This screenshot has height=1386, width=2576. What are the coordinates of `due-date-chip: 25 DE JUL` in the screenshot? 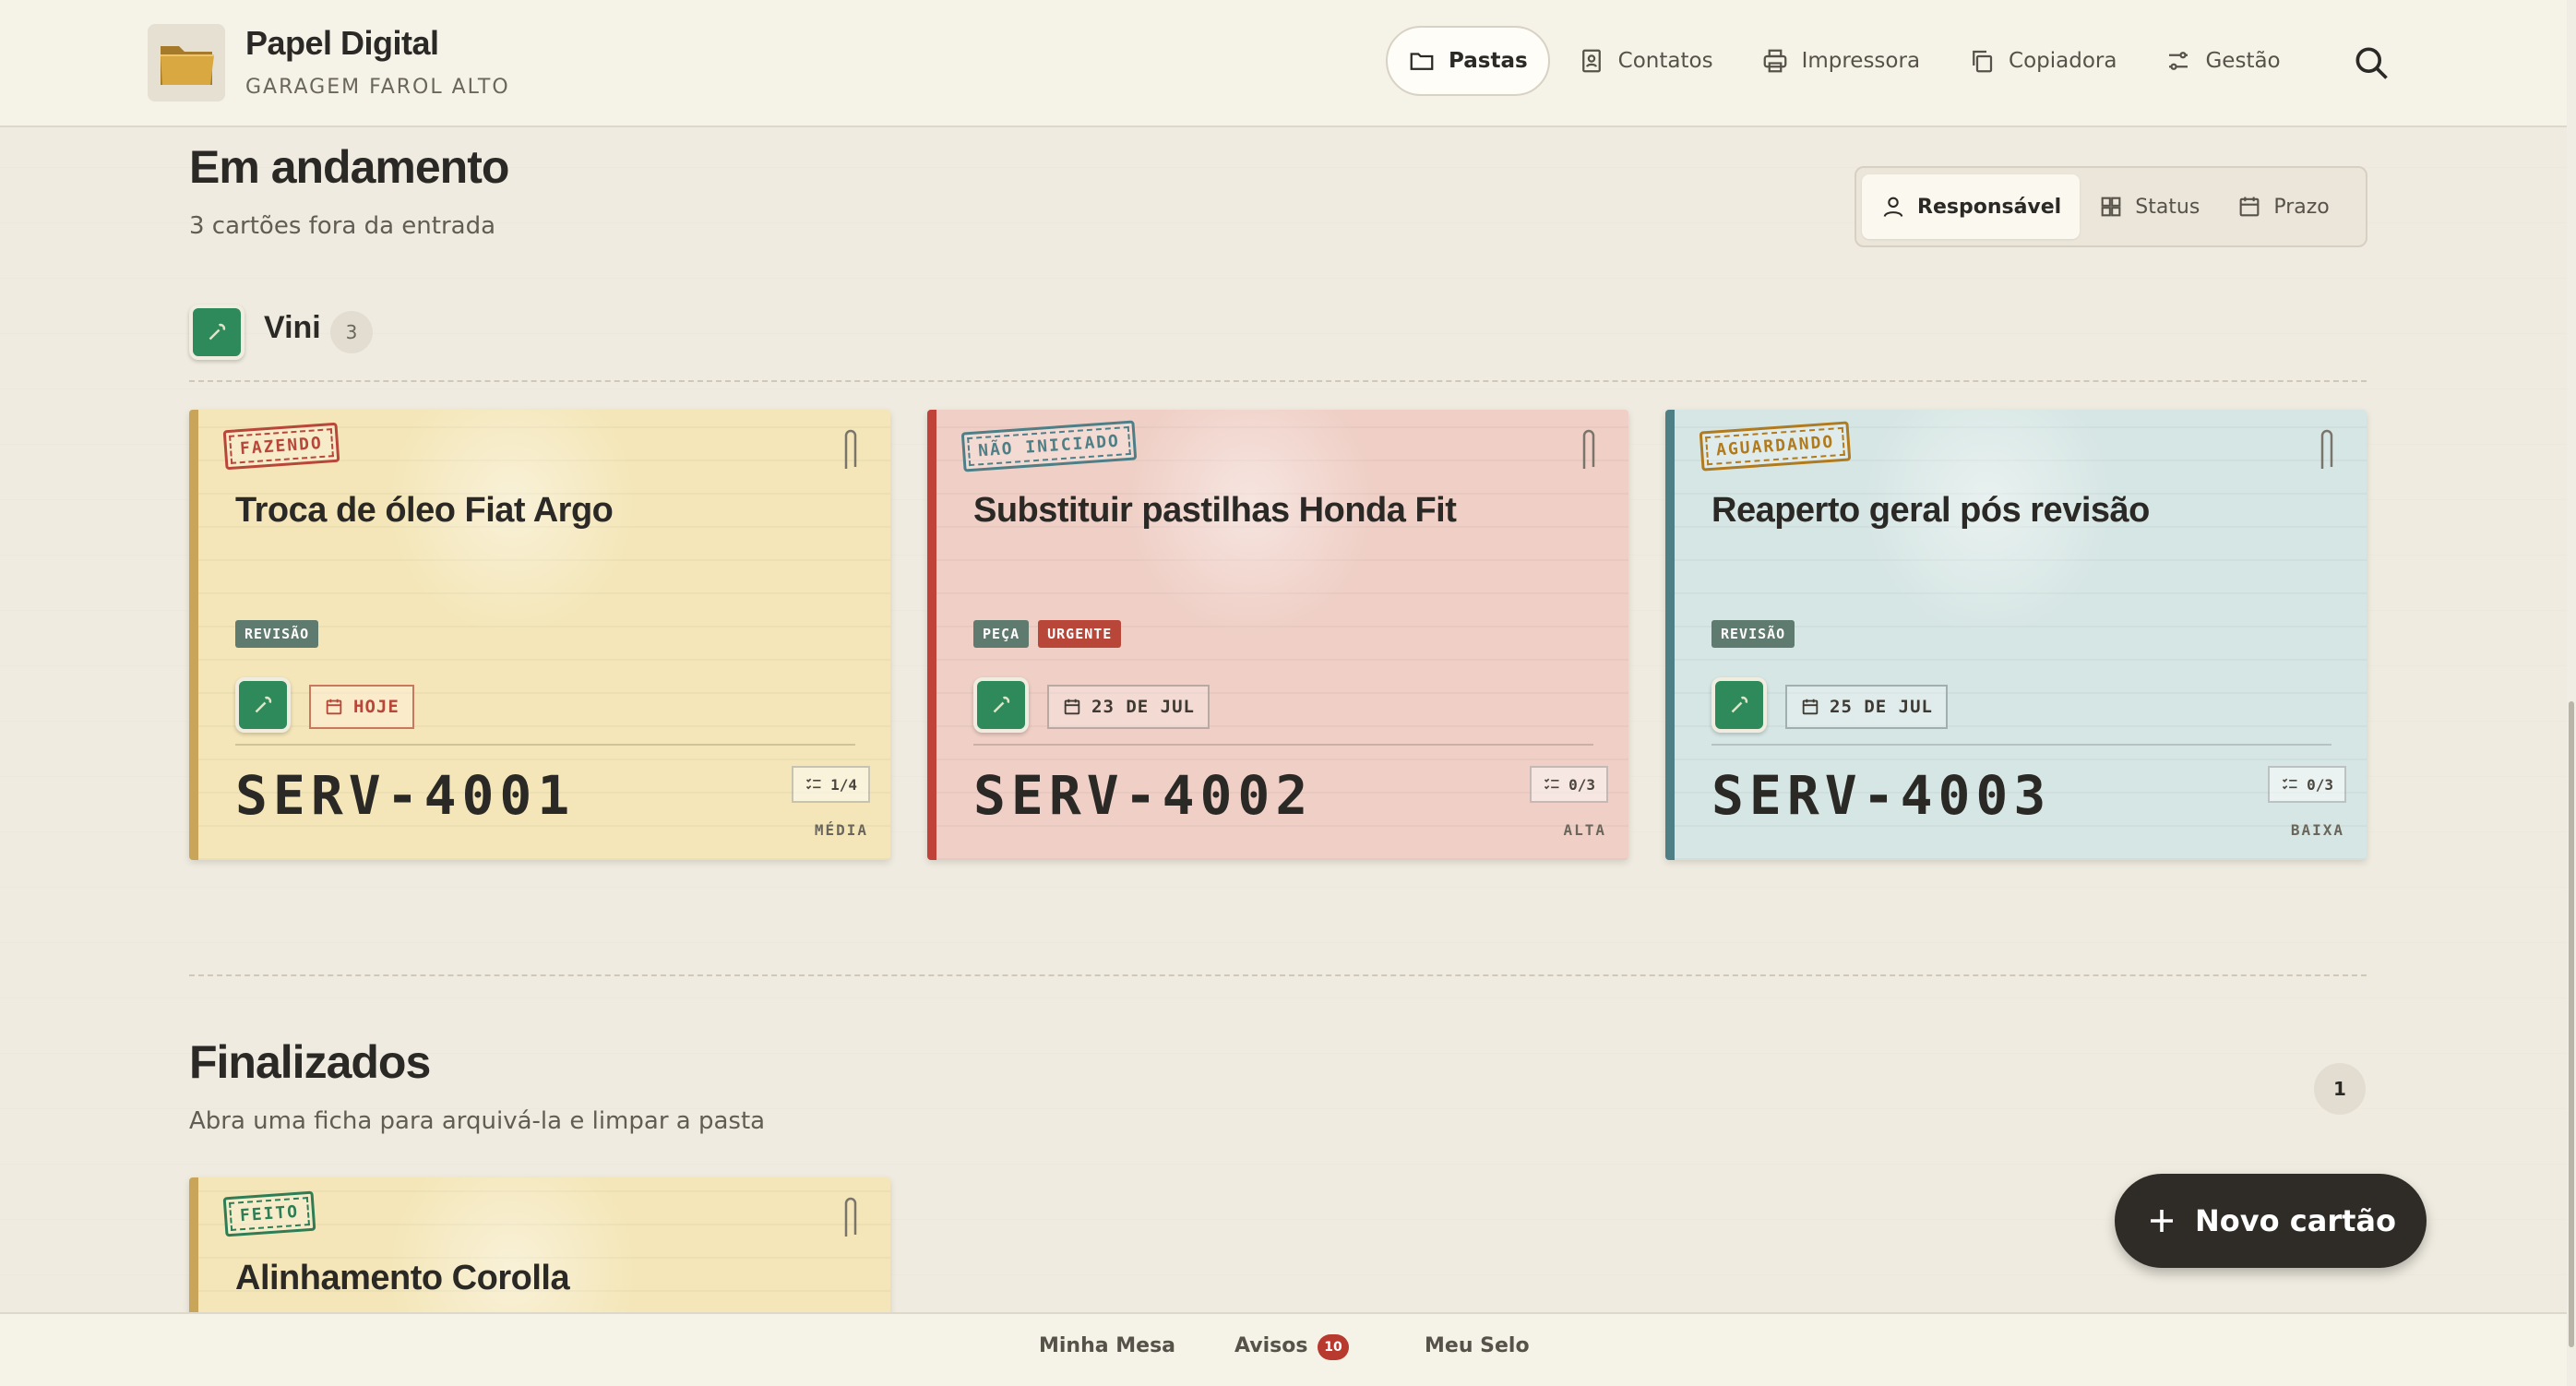 It's located at (1866, 707).